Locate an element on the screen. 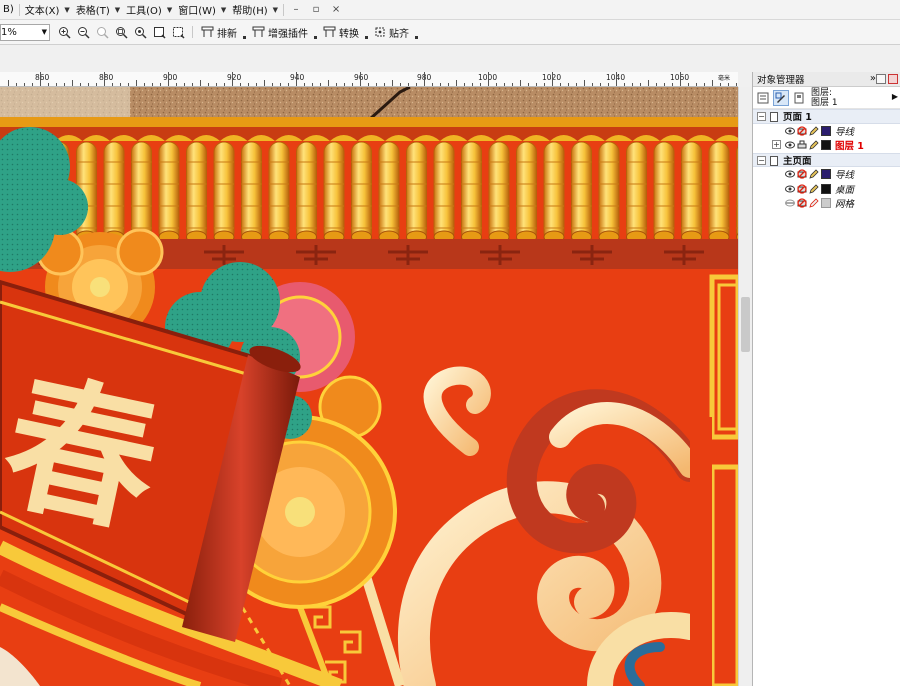 The image size is (900, 686). menu-item-partial: B) is located at coordinates (8, 10).